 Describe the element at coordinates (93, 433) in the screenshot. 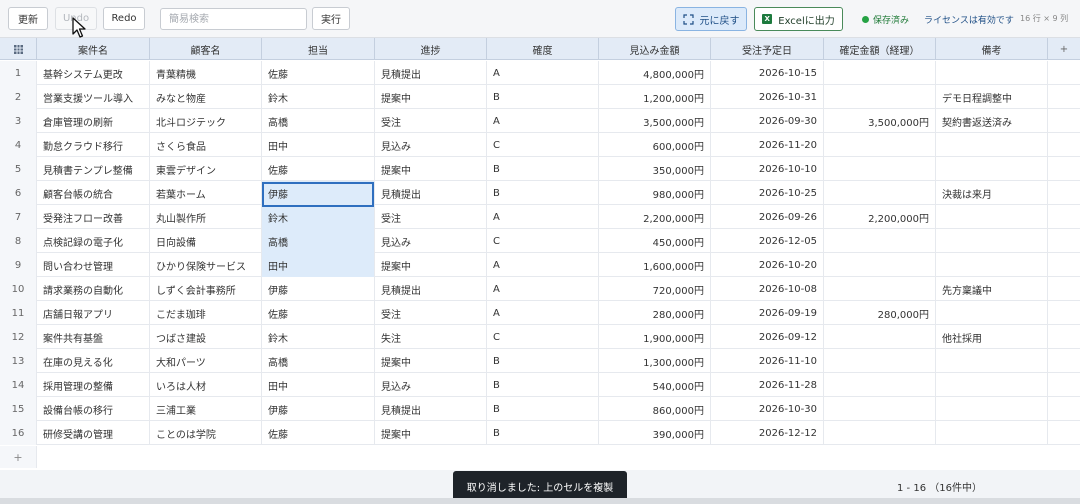

I see `cell-project-name: 研修受講の管理` at that location.